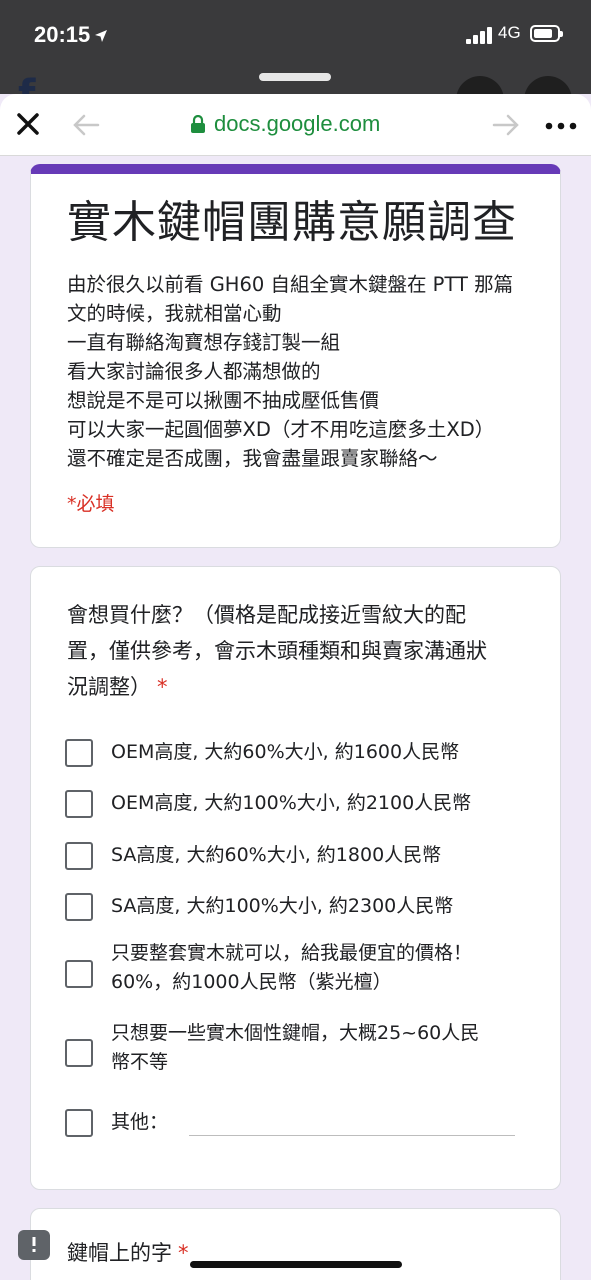 This screenshot has width=591, height=1280. I want to click on question-title: 鍵帽上的字 *, so click(128, 1253).